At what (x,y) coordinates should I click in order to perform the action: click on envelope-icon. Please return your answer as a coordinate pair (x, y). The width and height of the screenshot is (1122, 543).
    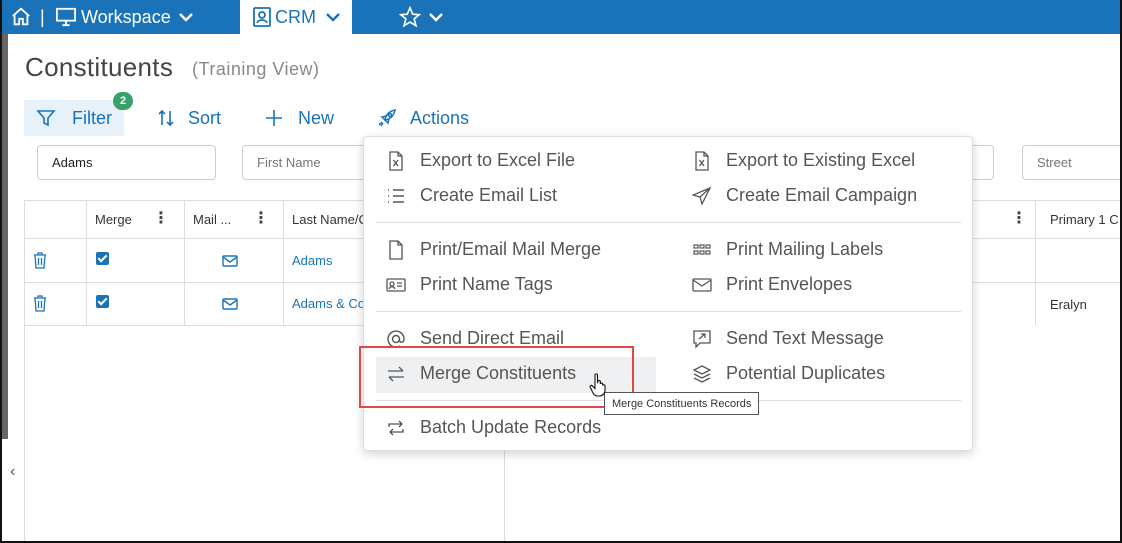
    Looking at the image, I should click on (702, 285).